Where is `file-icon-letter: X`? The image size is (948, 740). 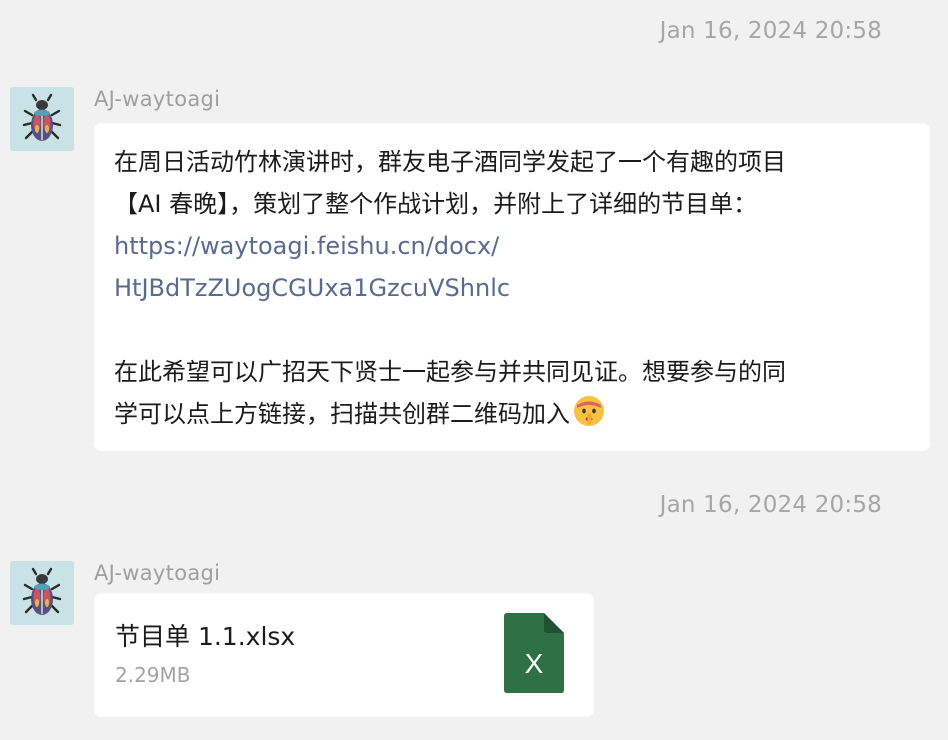
file-icon-letter: X is located at coordinates (534, 663).